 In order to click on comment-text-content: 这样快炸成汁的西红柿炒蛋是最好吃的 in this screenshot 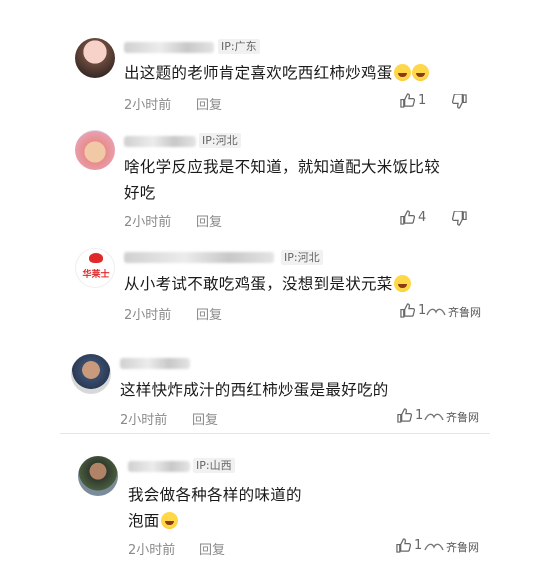, I will do `click(254, 390)`.